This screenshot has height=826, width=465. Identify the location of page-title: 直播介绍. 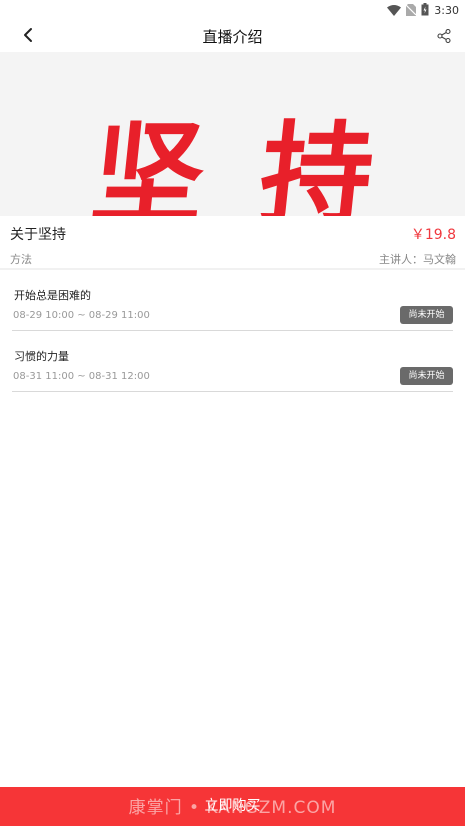
(232, 37).